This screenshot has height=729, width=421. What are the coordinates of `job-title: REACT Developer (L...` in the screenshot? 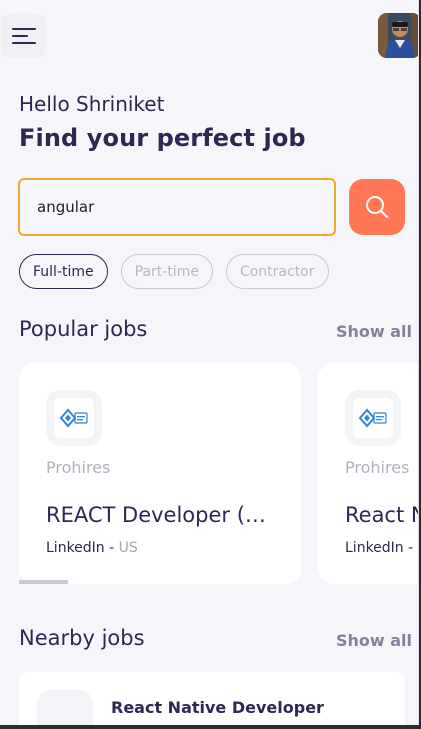 It's located at (161, 515).